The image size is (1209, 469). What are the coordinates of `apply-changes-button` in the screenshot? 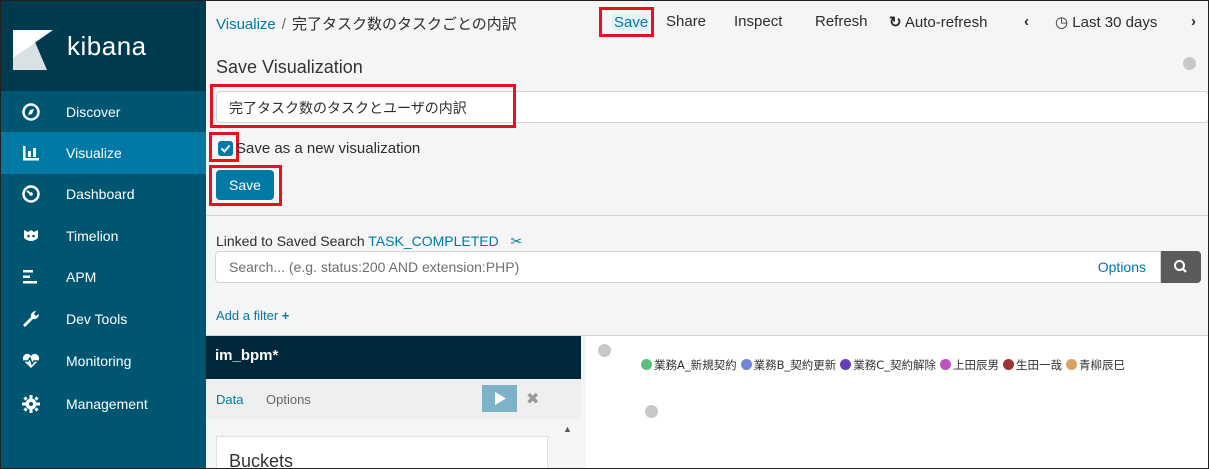 It's located at (499, 398).